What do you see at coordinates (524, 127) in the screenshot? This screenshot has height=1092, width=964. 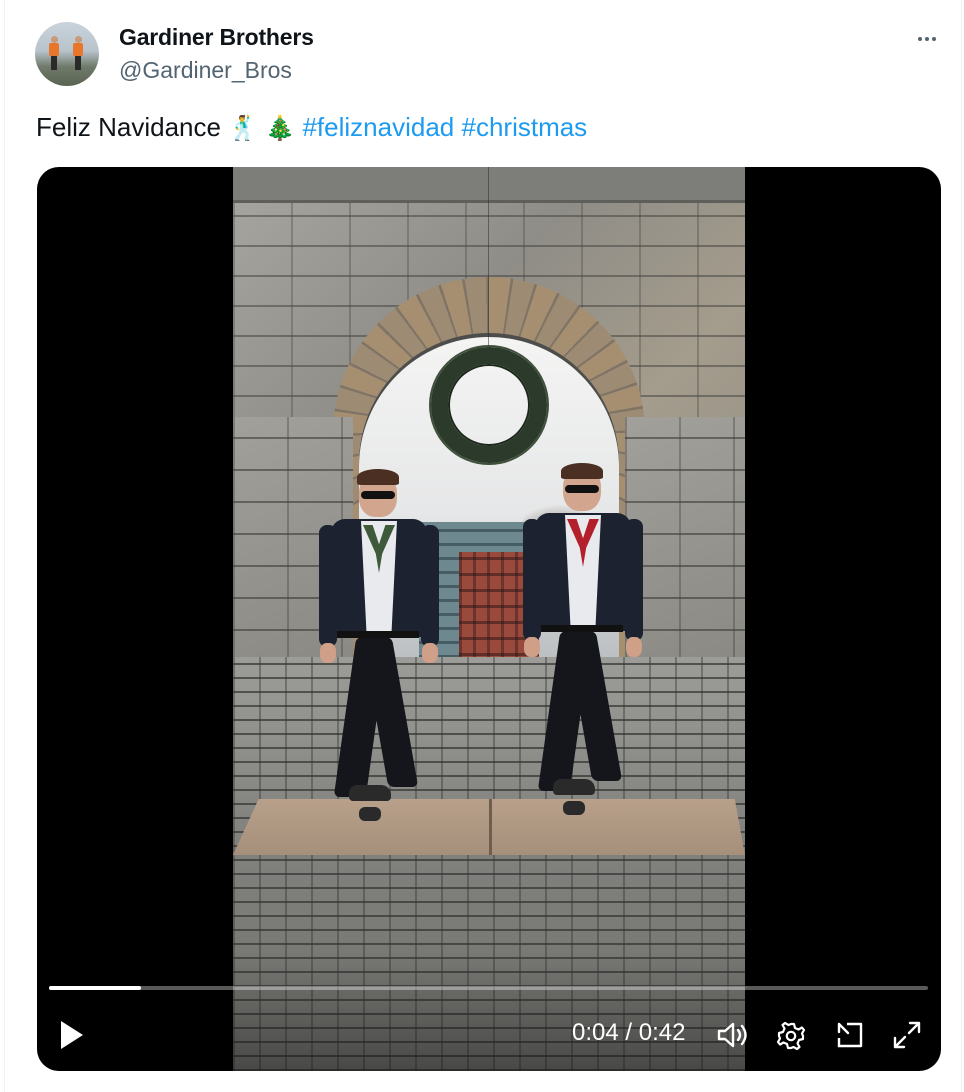 I see `hashtag-link: #christmas` at bounding box center [524, 127].